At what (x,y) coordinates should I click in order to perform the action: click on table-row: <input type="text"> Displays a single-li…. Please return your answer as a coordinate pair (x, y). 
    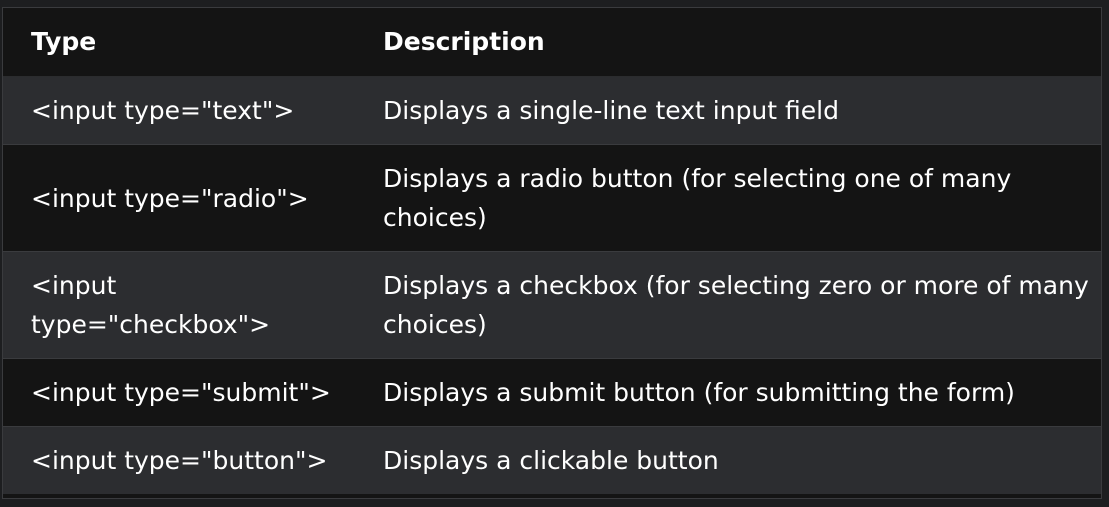
    Looking at the image, I should click on (552, 110).